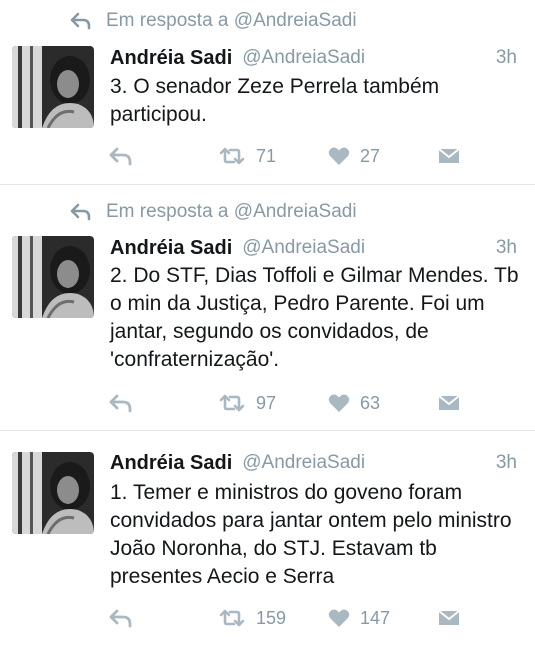 The width and height of the screenshot is (535, 647). What do you see at coordinates (375, 617) in the screenshot?
I see `like-count: 147` at bounding box center [375, 617].